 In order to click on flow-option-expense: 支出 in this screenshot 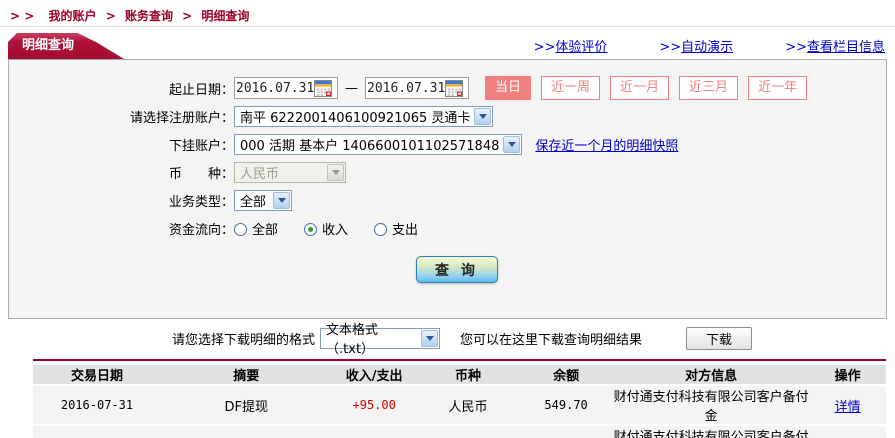, I will do `click(396, 228)`.